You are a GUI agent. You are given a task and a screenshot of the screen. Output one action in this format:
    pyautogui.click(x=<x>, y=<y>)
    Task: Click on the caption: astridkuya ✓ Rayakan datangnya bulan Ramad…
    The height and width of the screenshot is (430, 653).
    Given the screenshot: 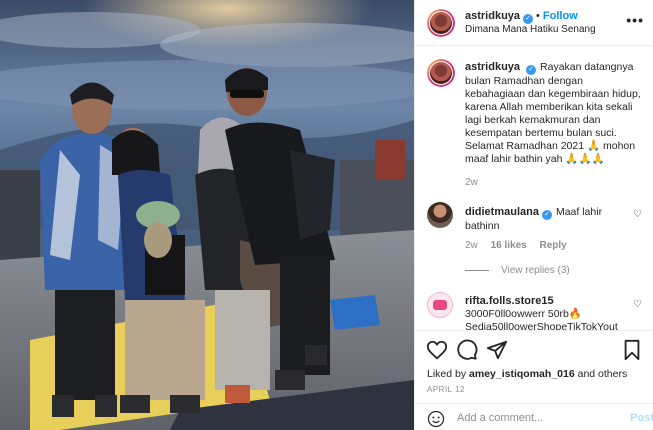 What is the action you would take?
    pyautogui.click(x=555, y=125)
    